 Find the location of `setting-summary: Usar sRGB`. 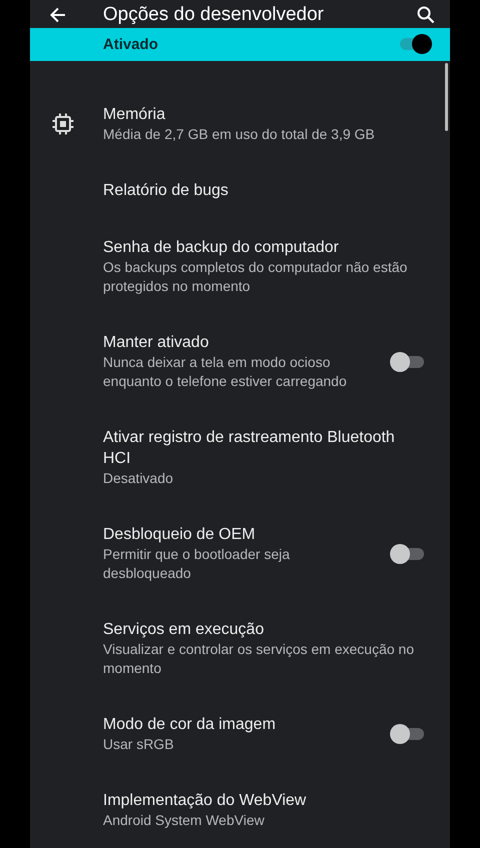

setting-summary: Usar sRGB is located at coordinates (139, 744).